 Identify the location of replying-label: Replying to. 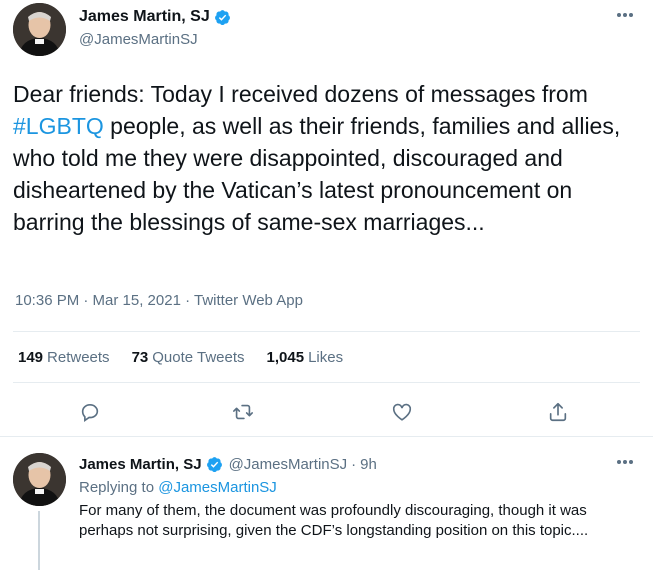
(117, 487).